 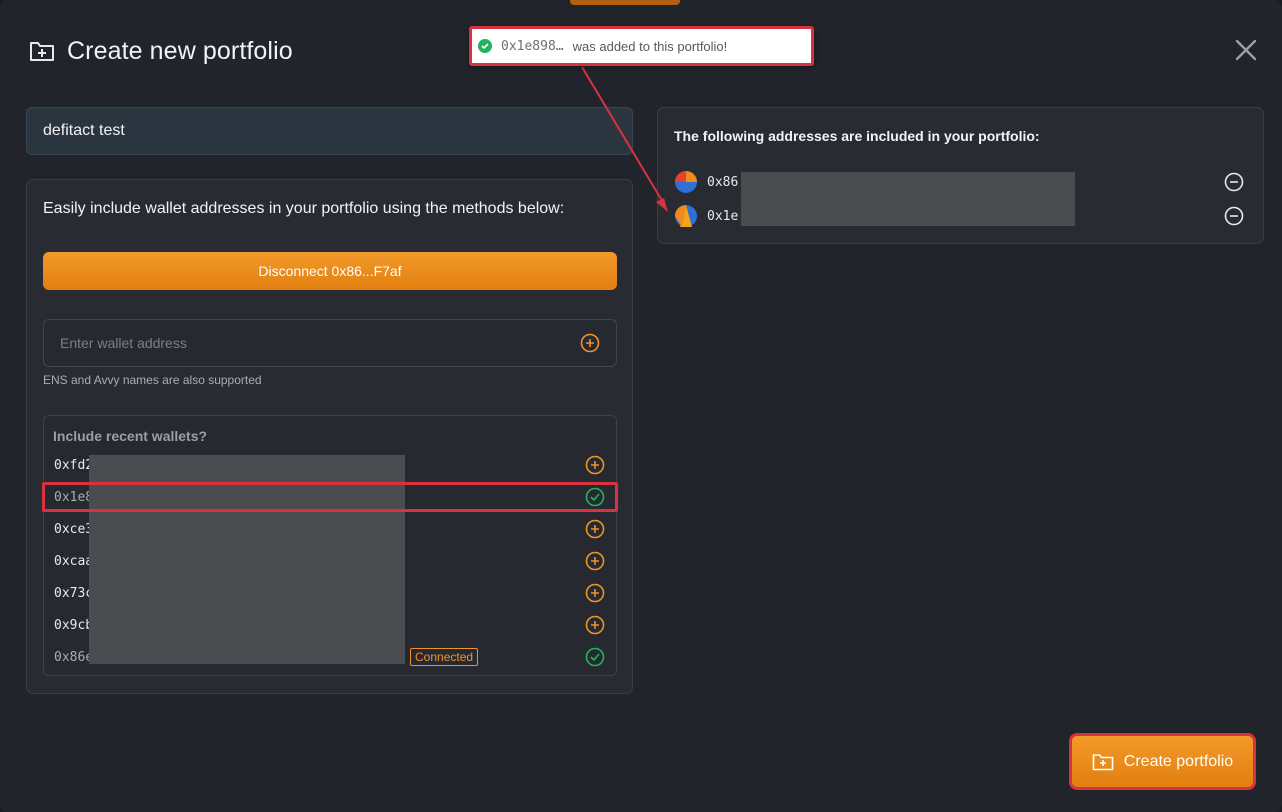 I want to click on wallet-address: 0x86, so click(x=723, y=182).